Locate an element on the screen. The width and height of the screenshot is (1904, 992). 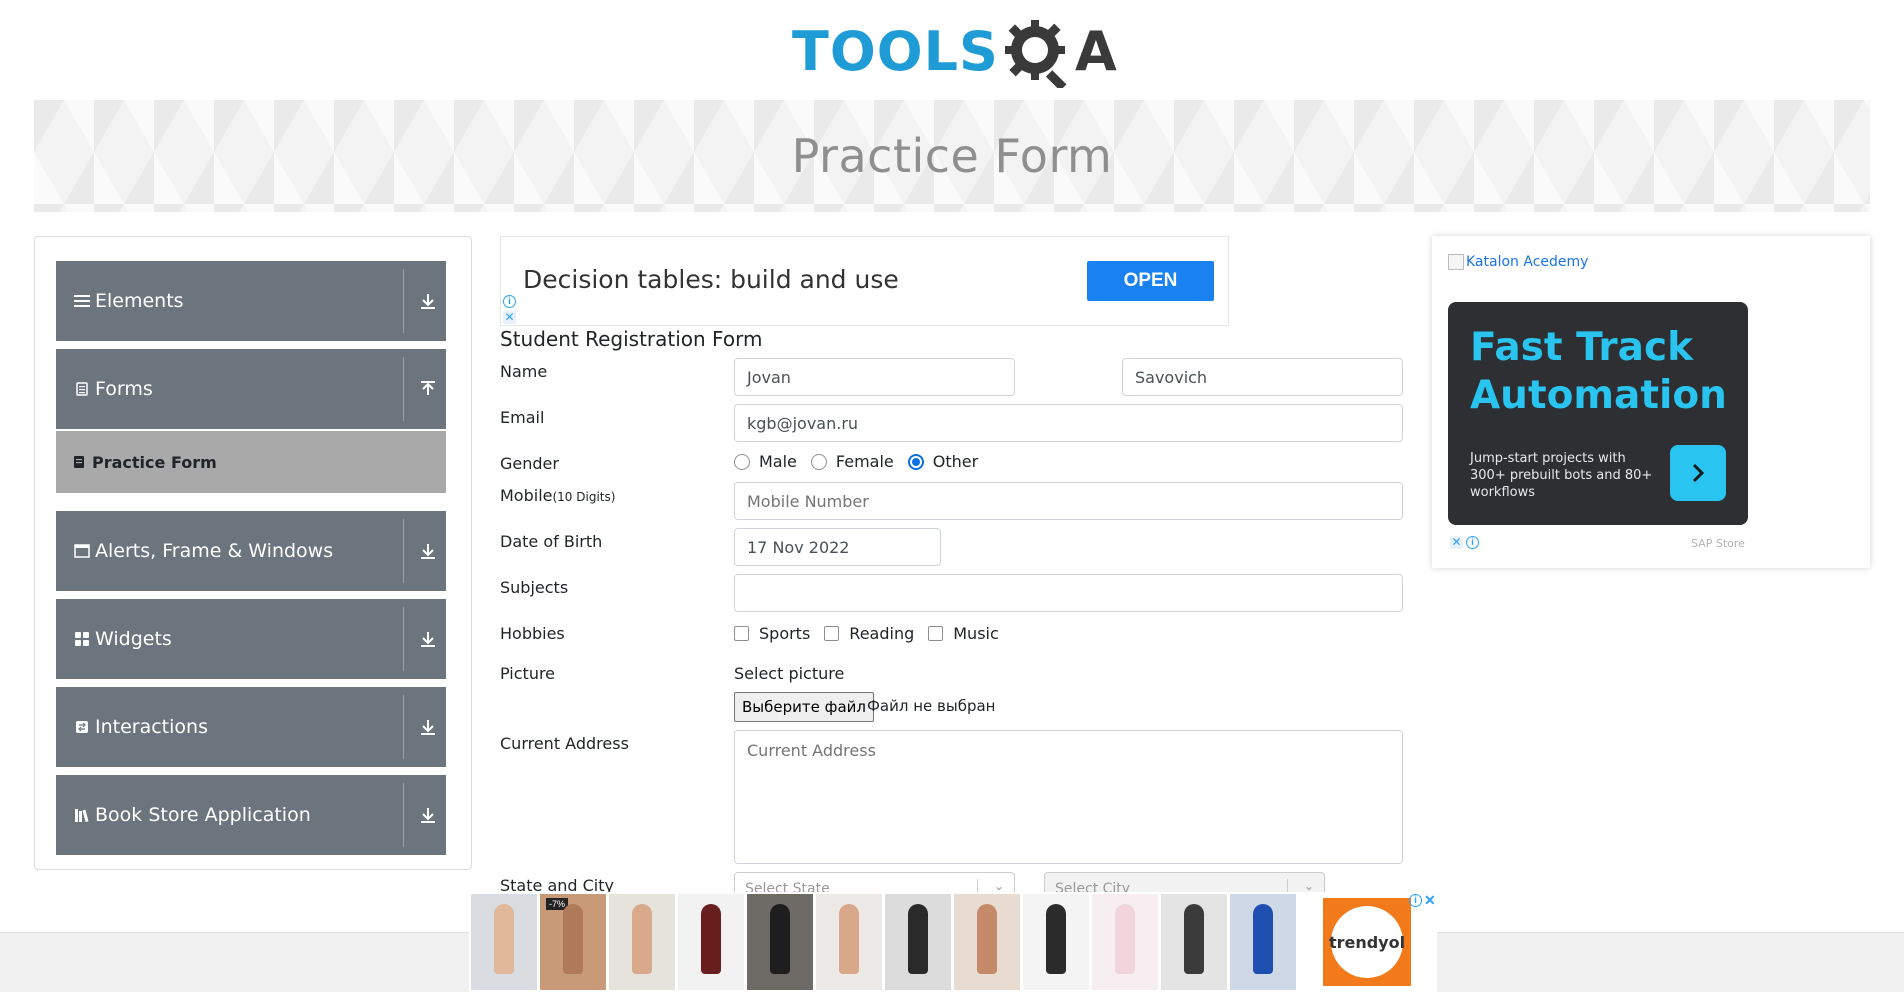
sidebar-item-practice-form: Practice Form is located at coordinates (251, 462).